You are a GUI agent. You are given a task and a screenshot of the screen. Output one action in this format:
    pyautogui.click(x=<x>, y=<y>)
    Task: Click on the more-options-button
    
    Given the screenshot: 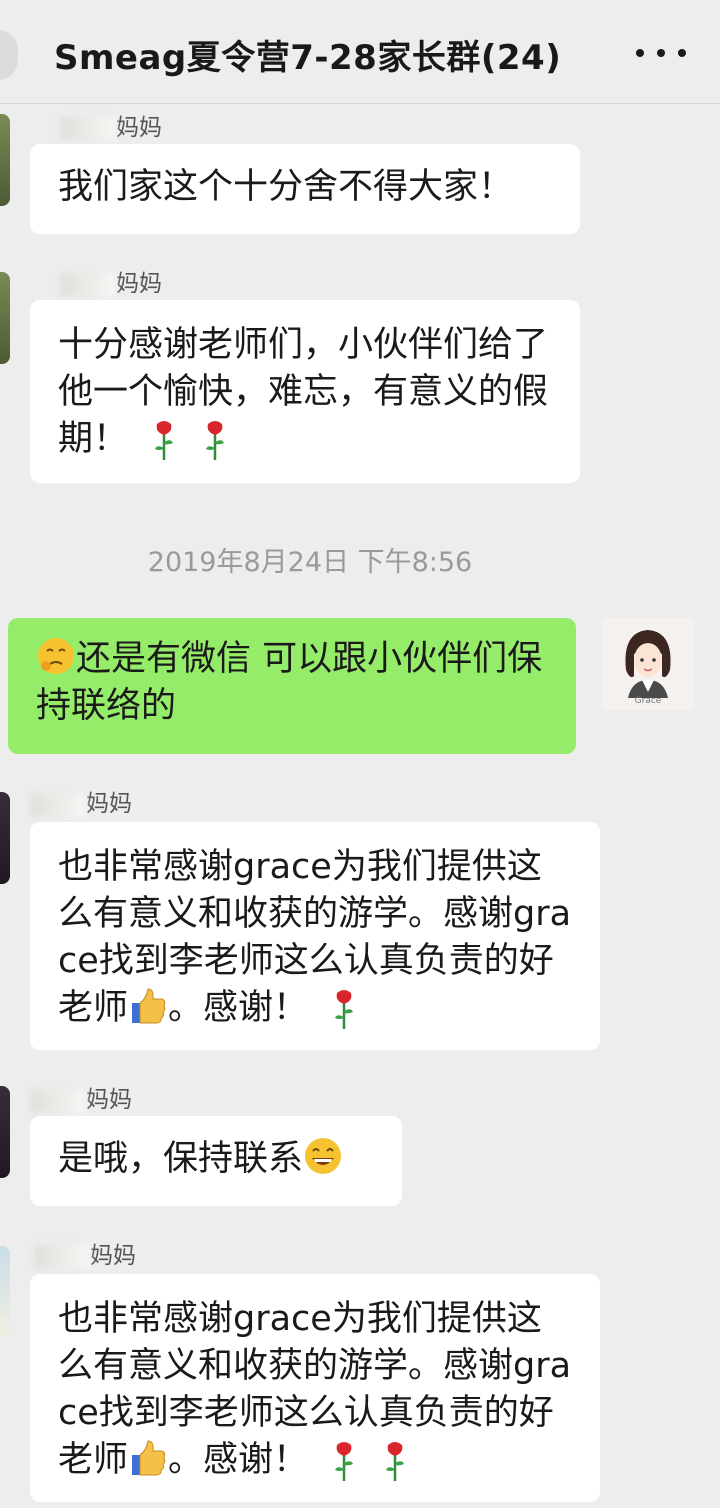 What is the action you would take?
    pyautogui.click(x=661, y=53)
    